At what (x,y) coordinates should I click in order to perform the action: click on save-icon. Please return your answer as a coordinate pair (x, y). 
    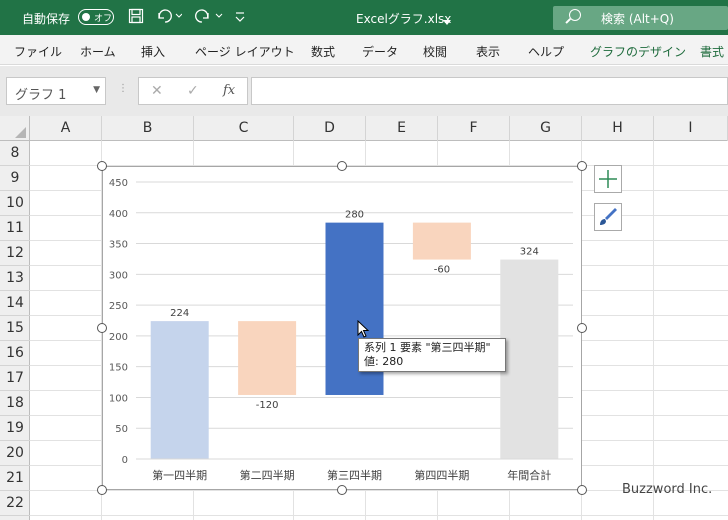
    Looking at the image, I should click on (136, 18).